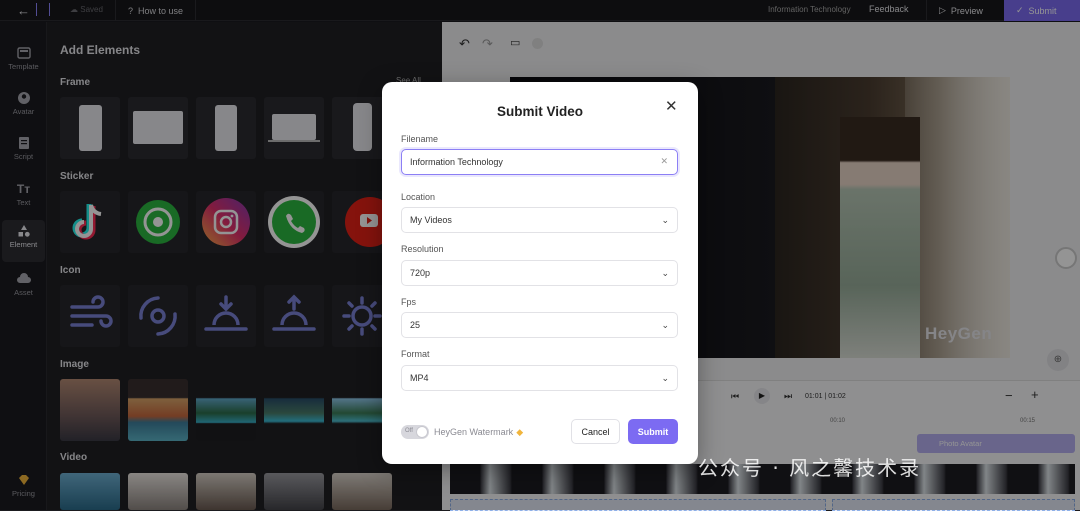 The image size is (1080, 511). Describe the element at coordinates (456, 162) in the screenshot. I see `filename-value: Information Technology` at that location.